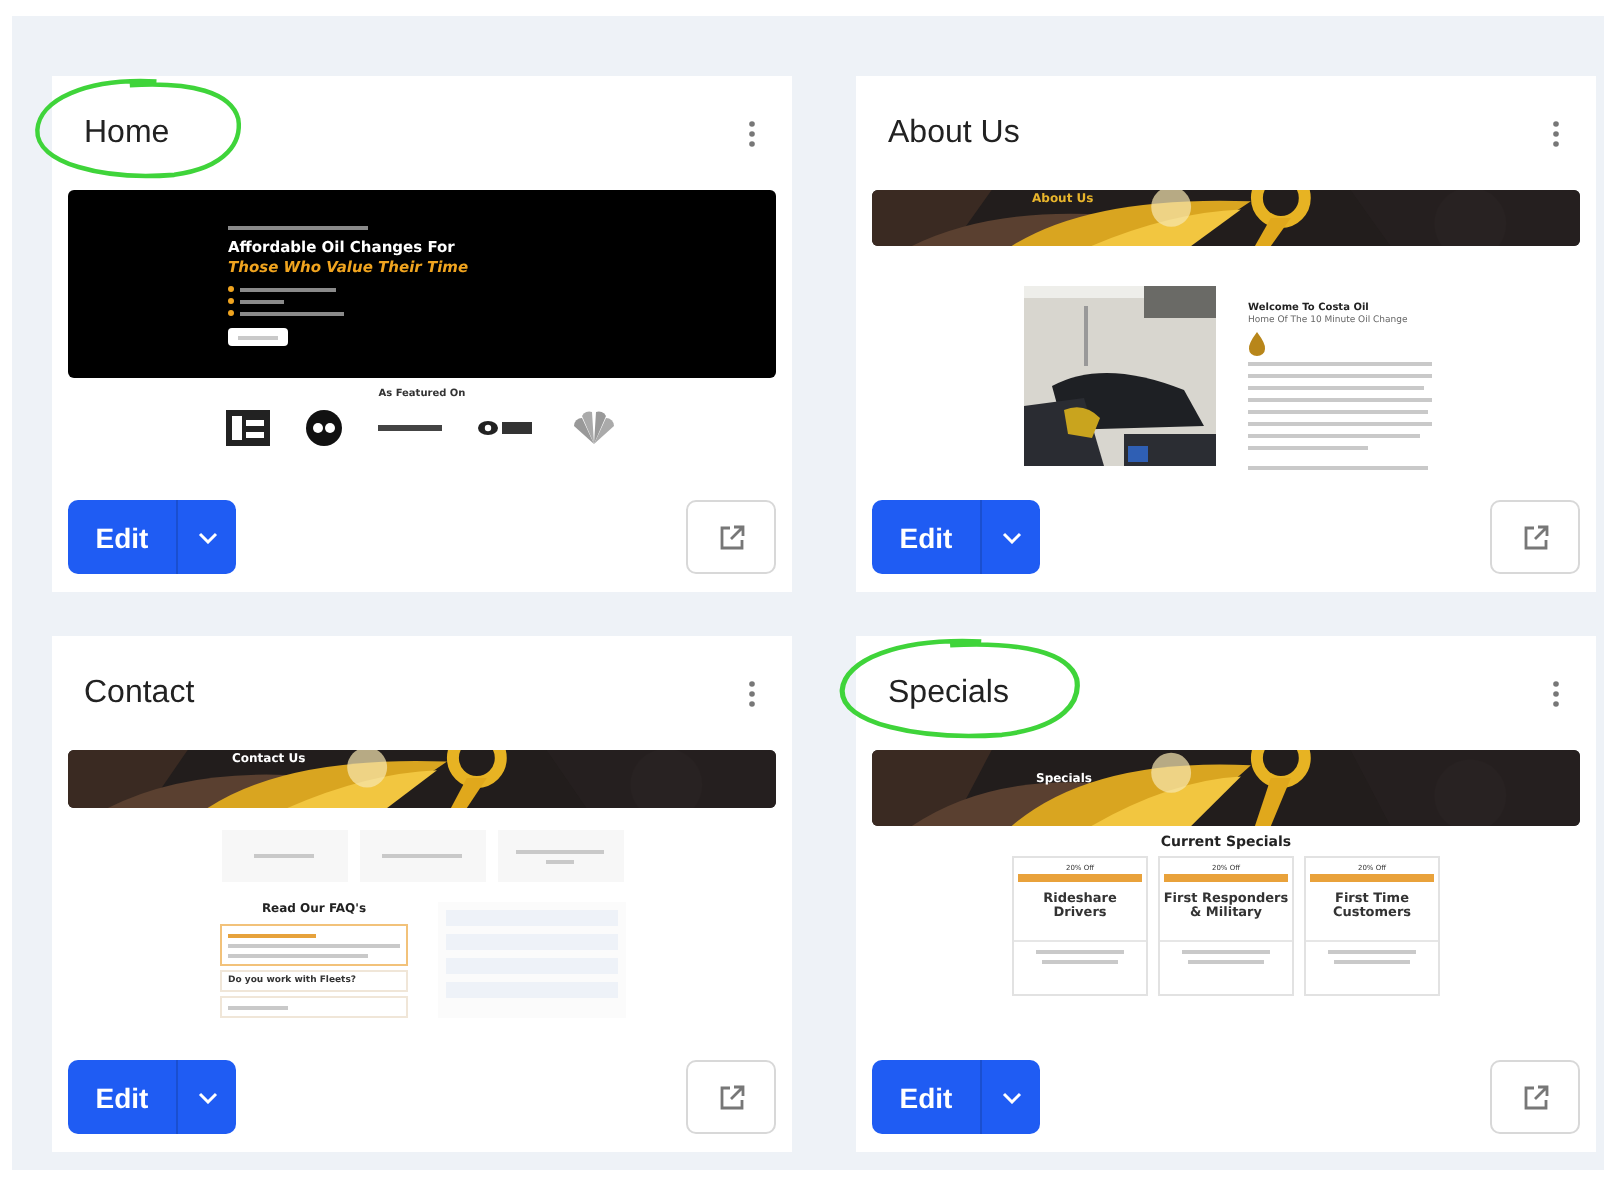 The image size is (1616, 1178). What do you see at coordinates (1257, 344) in the screenshot?
I see `oil-drop-icon` at bounding box center [1257, 344].